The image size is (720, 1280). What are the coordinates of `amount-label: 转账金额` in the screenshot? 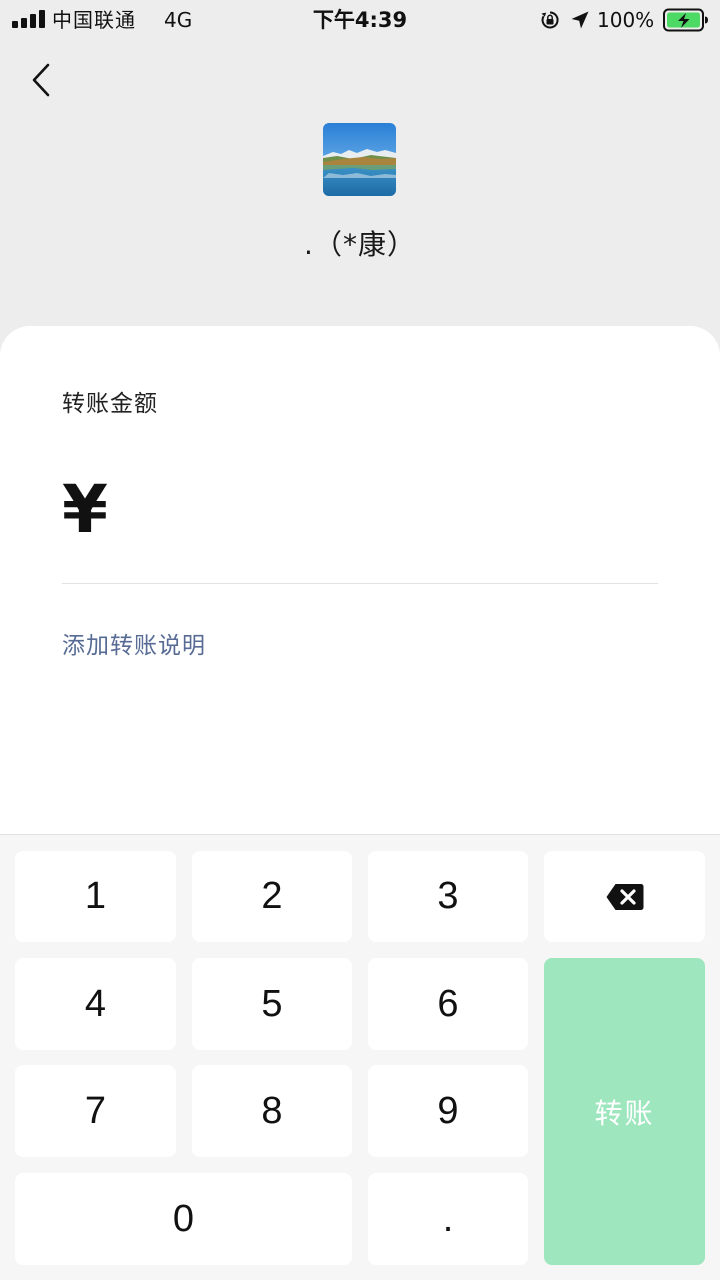 It's located at (110, 404).